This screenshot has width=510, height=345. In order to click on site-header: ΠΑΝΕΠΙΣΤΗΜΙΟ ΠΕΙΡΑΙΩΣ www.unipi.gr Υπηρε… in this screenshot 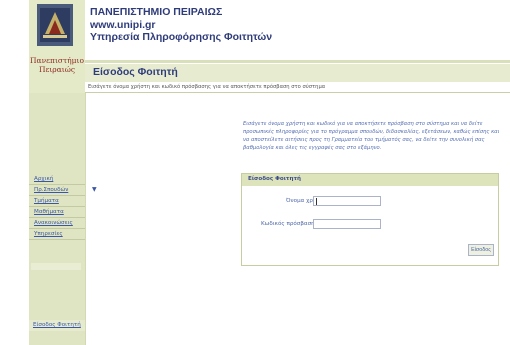, I will do `click(181, 25)`.